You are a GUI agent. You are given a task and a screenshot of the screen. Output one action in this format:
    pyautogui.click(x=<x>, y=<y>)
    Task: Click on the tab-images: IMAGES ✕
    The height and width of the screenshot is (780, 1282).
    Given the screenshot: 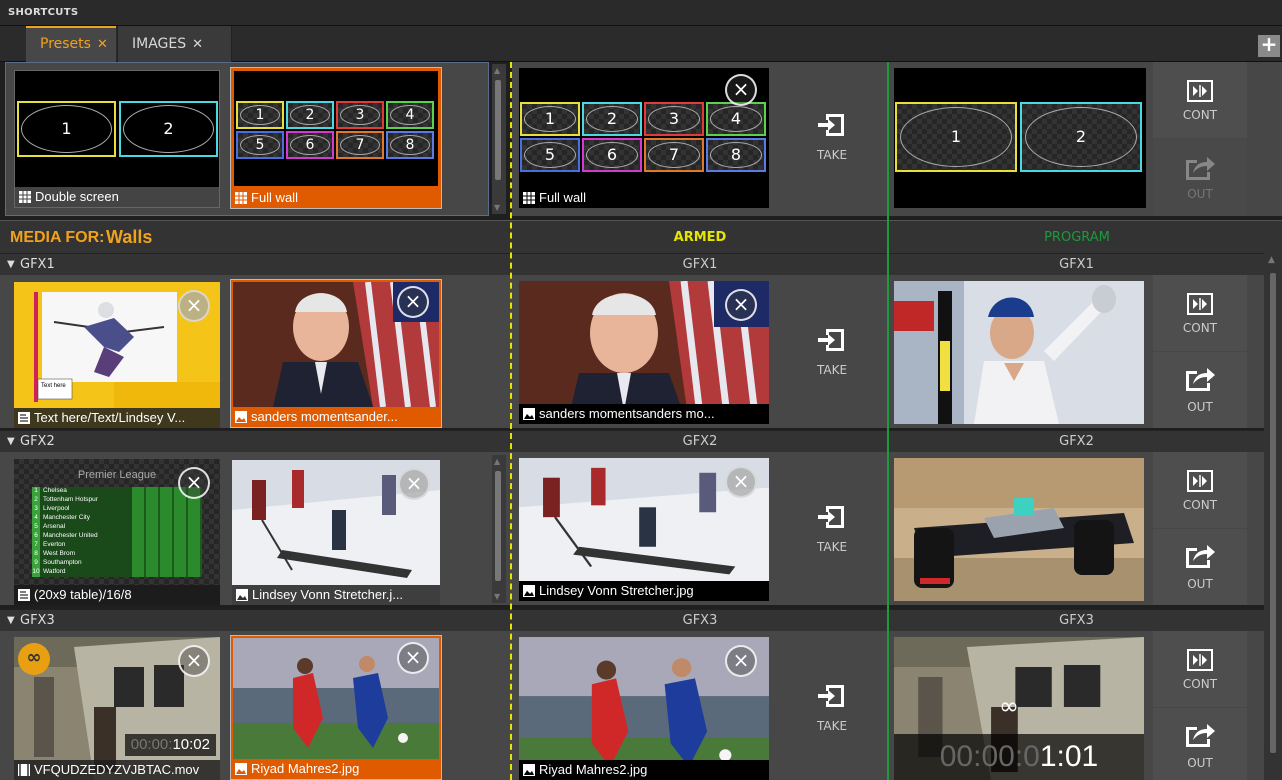 What is the action you would take?
    pyautogui.click(x=174, y=44)
    